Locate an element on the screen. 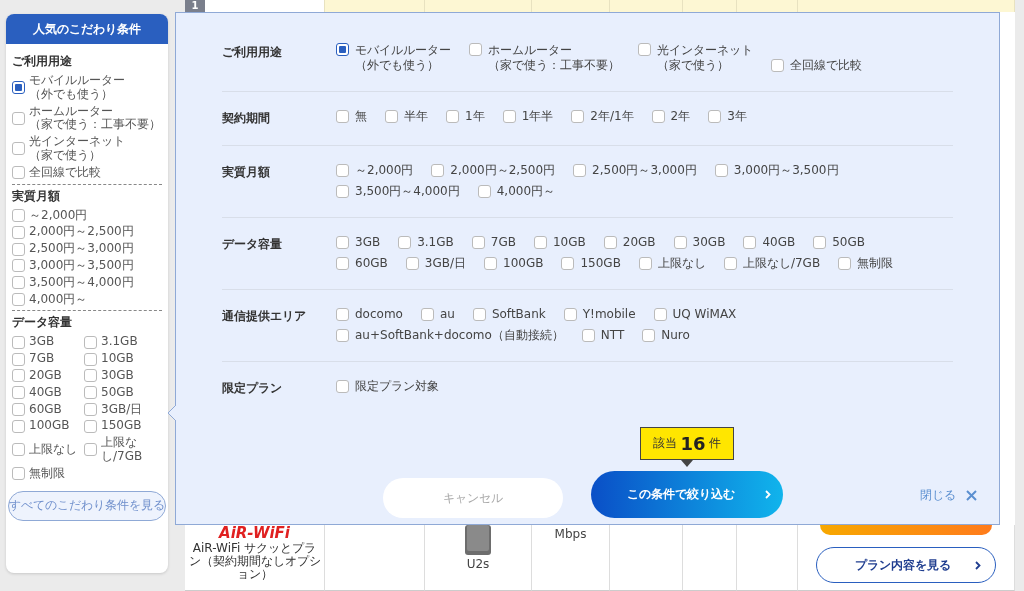  device-name: U2s is located at coordinates (478, 564).